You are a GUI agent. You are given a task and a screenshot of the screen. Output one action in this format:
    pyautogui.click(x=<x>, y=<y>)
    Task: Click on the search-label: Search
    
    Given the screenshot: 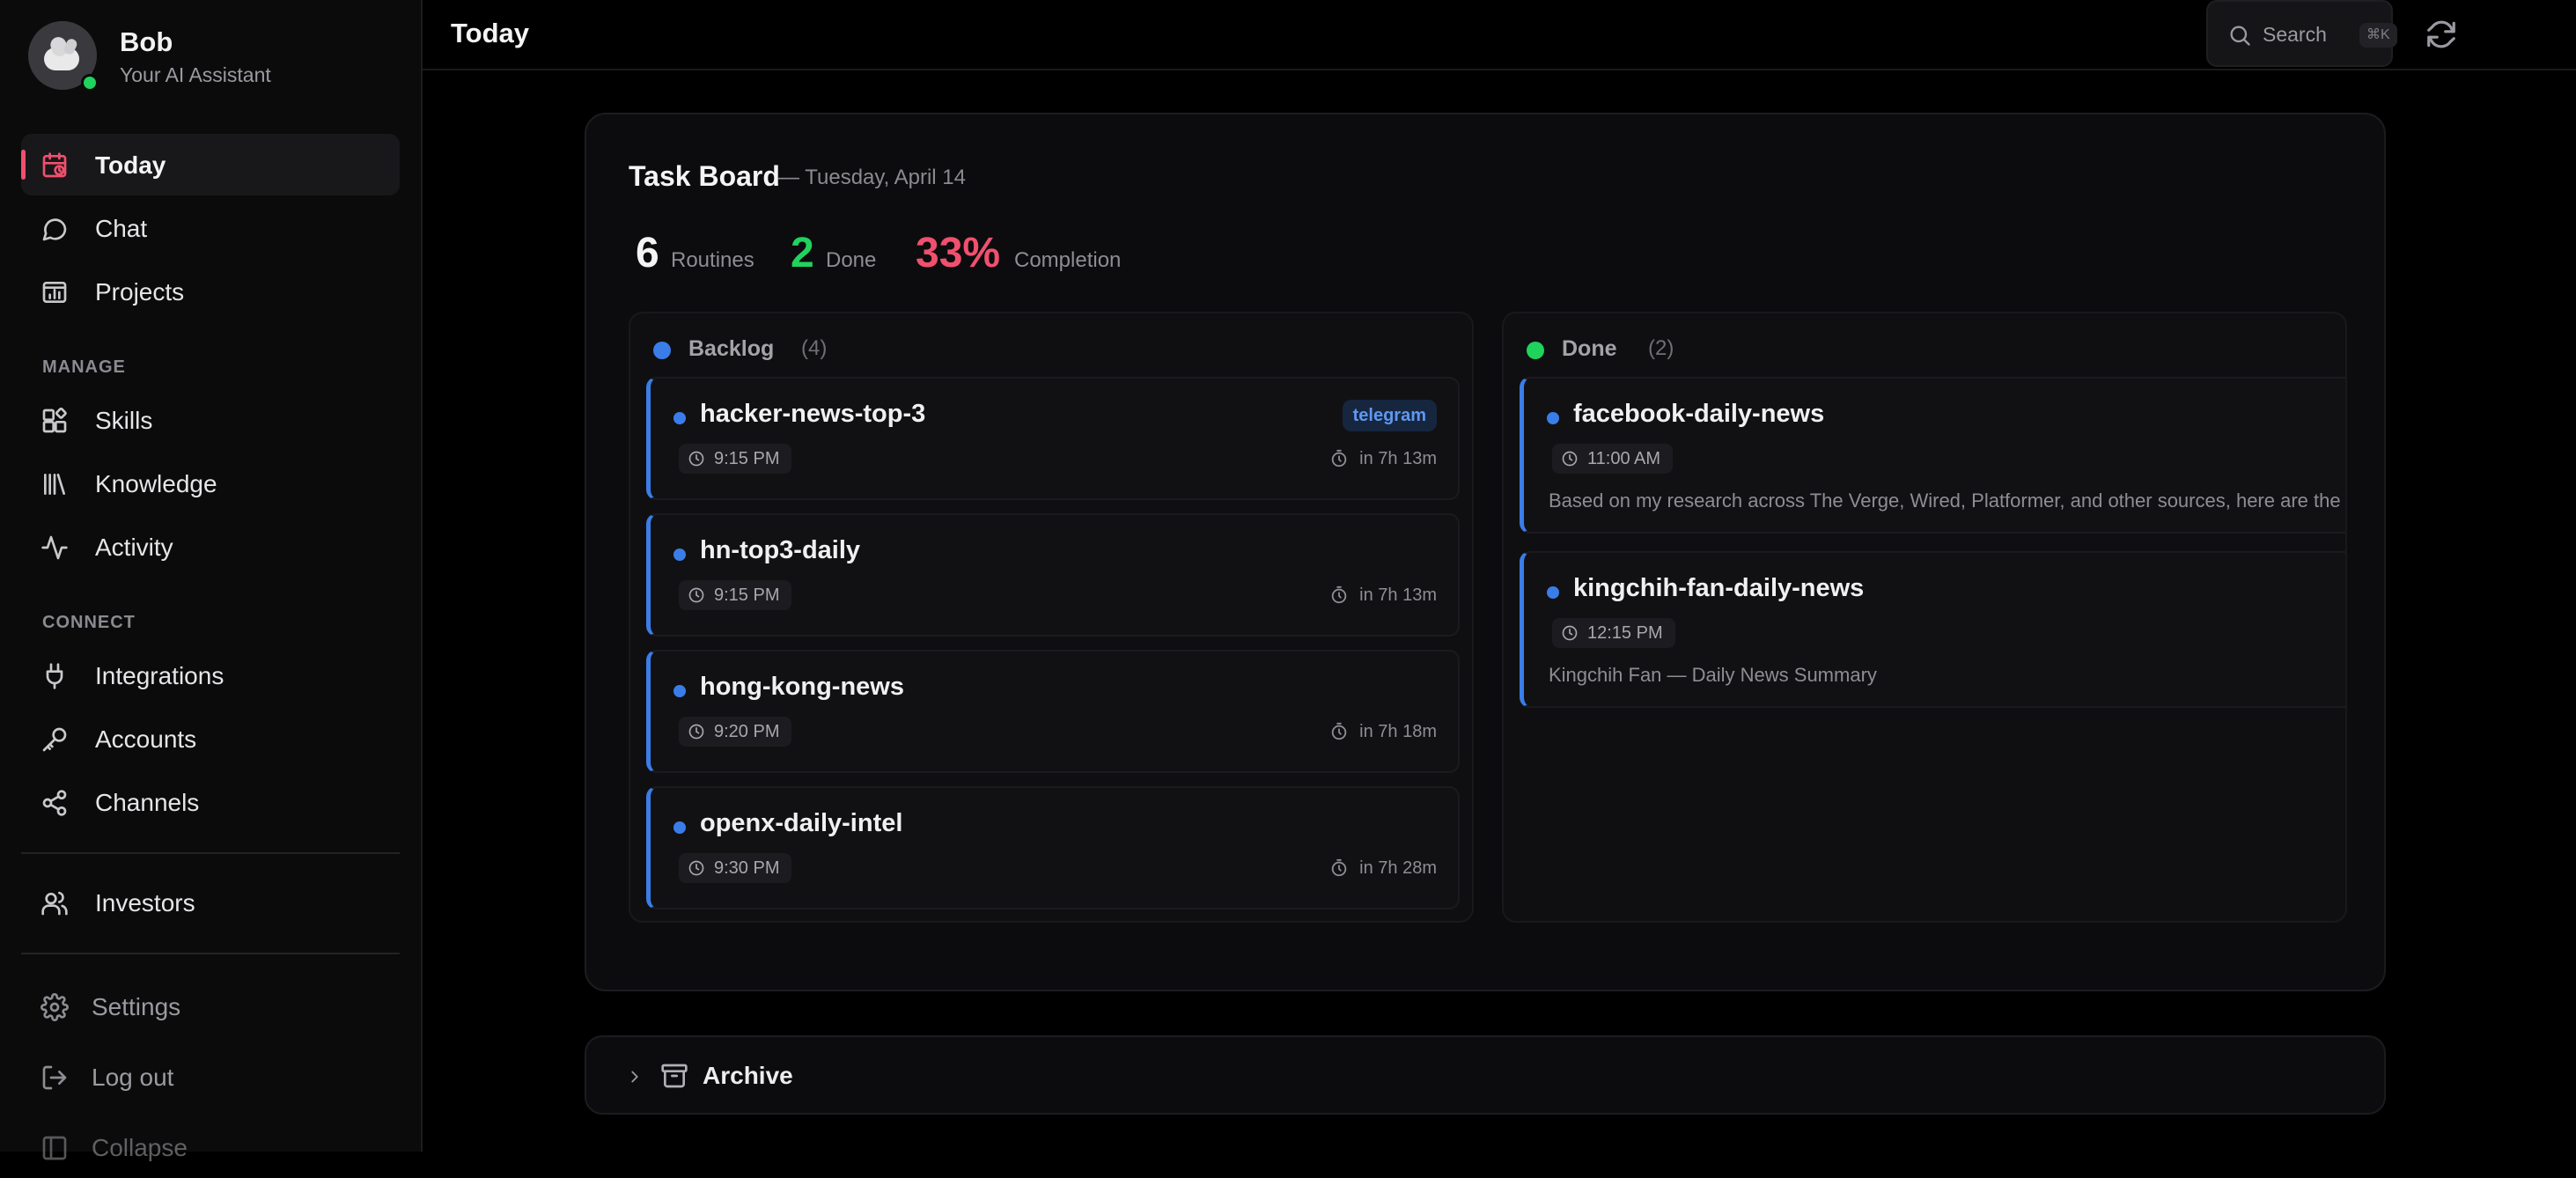 What is the action you would take?
    pyautogui.click(x=2295, y=34)
    